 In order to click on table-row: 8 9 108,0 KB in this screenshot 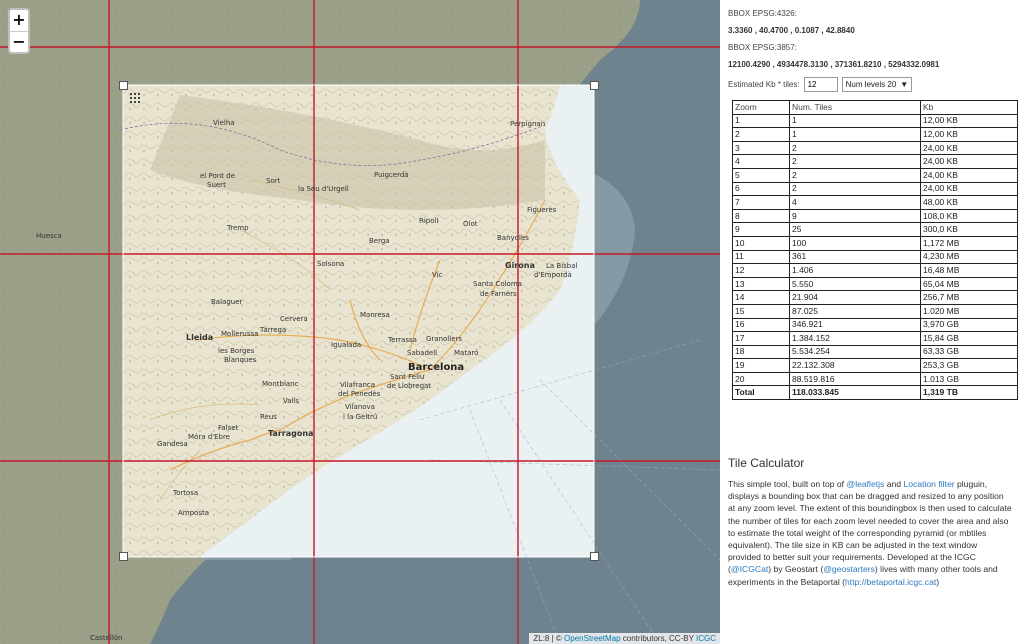, I will do `click(875, 216)`.